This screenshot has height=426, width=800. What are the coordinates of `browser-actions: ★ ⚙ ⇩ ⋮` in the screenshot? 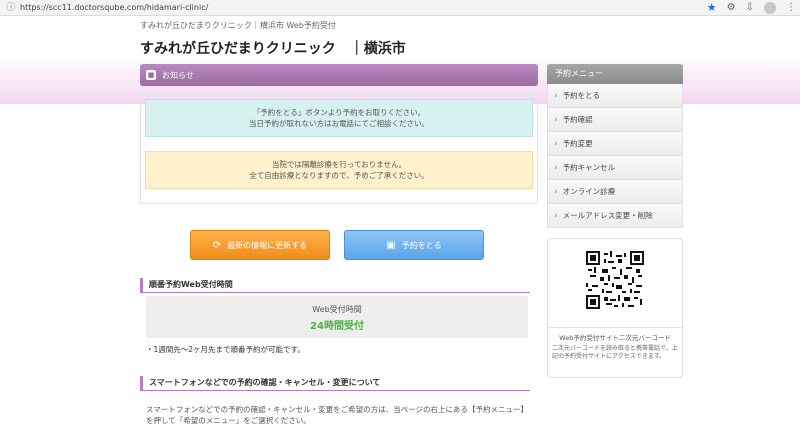 It's located at (751, 8).